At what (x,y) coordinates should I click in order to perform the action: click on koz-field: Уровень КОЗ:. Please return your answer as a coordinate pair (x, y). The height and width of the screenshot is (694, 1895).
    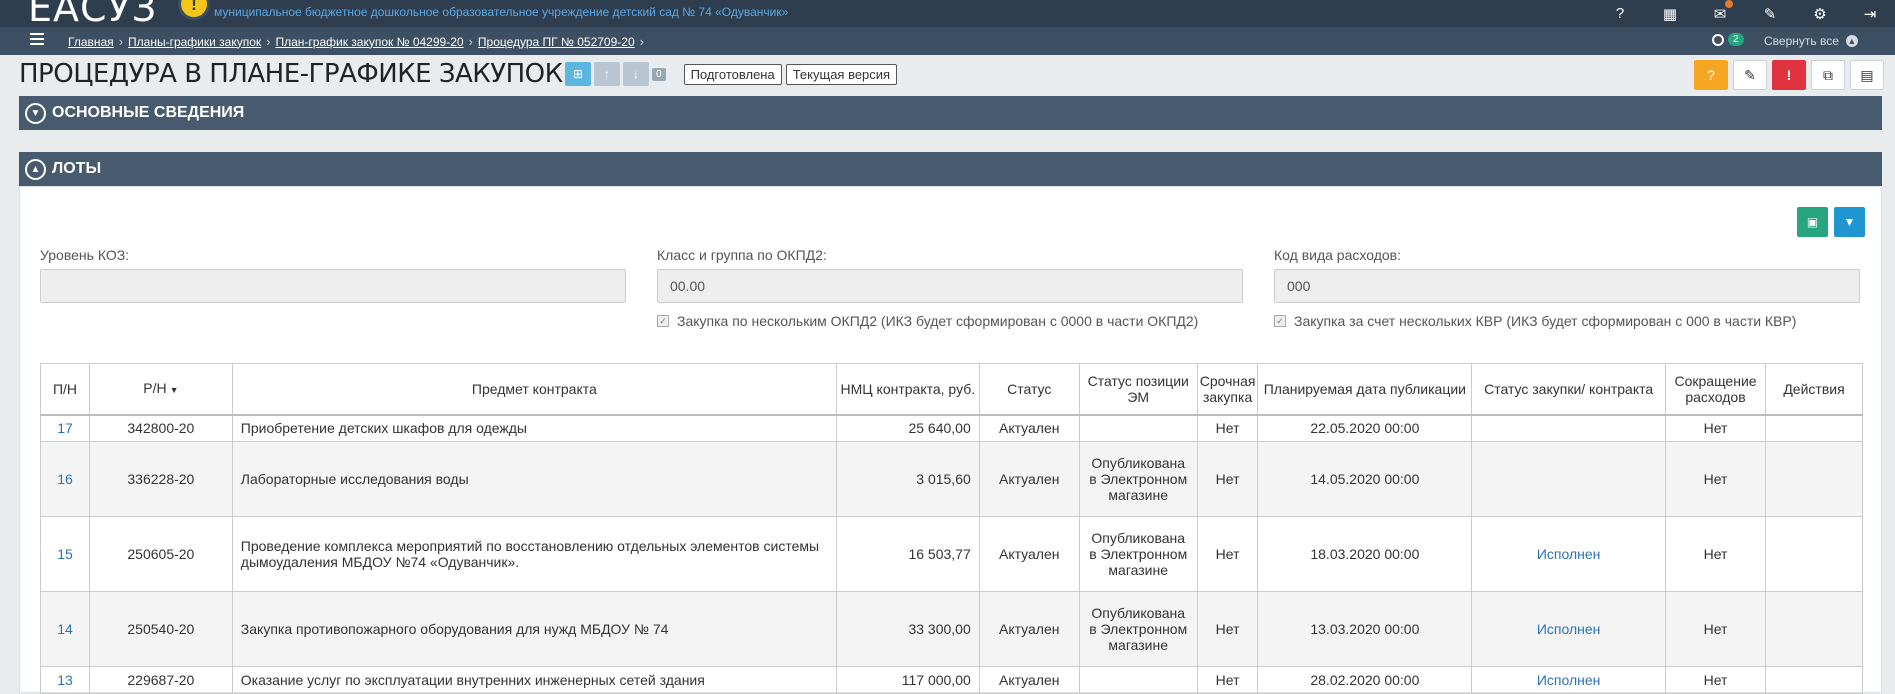
    Looking at the image, I should click on (333, 275).